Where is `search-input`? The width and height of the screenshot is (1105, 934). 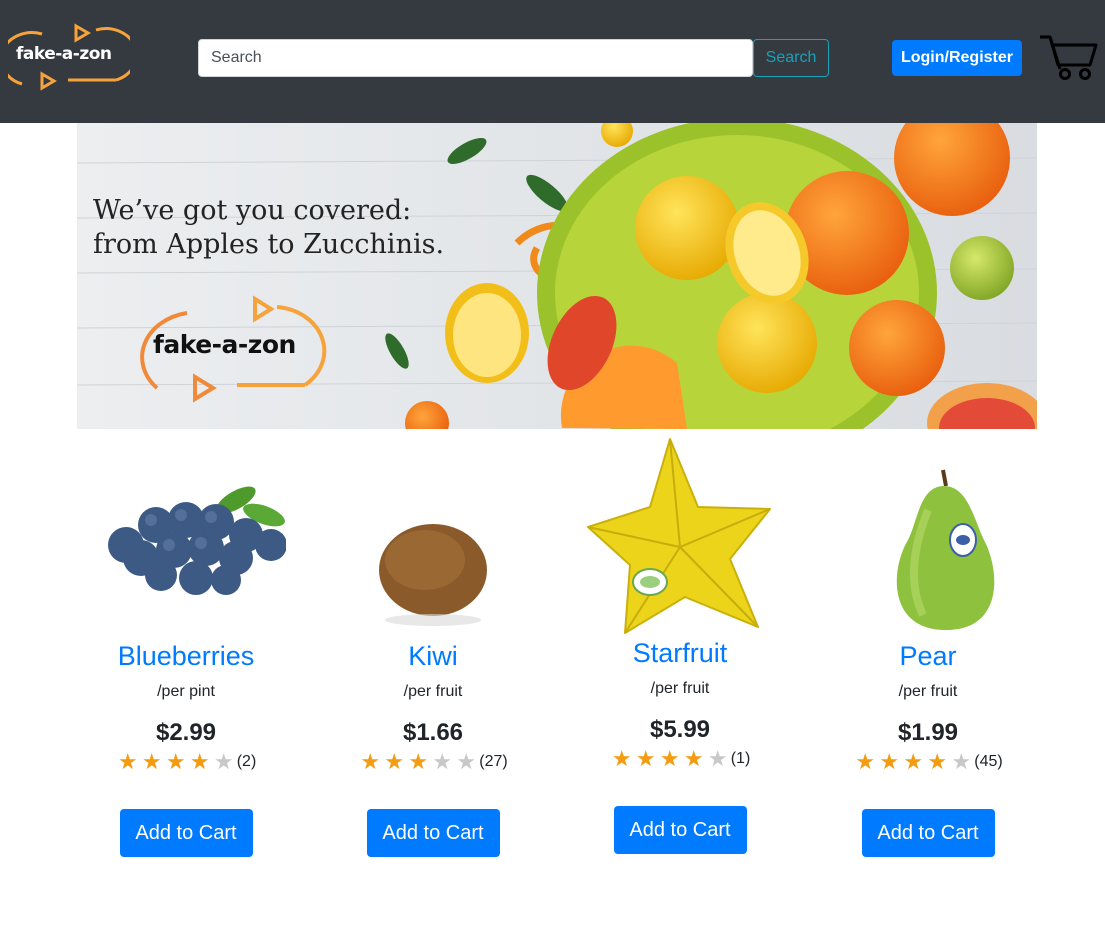
search-input is located at coordinates (475, 58).